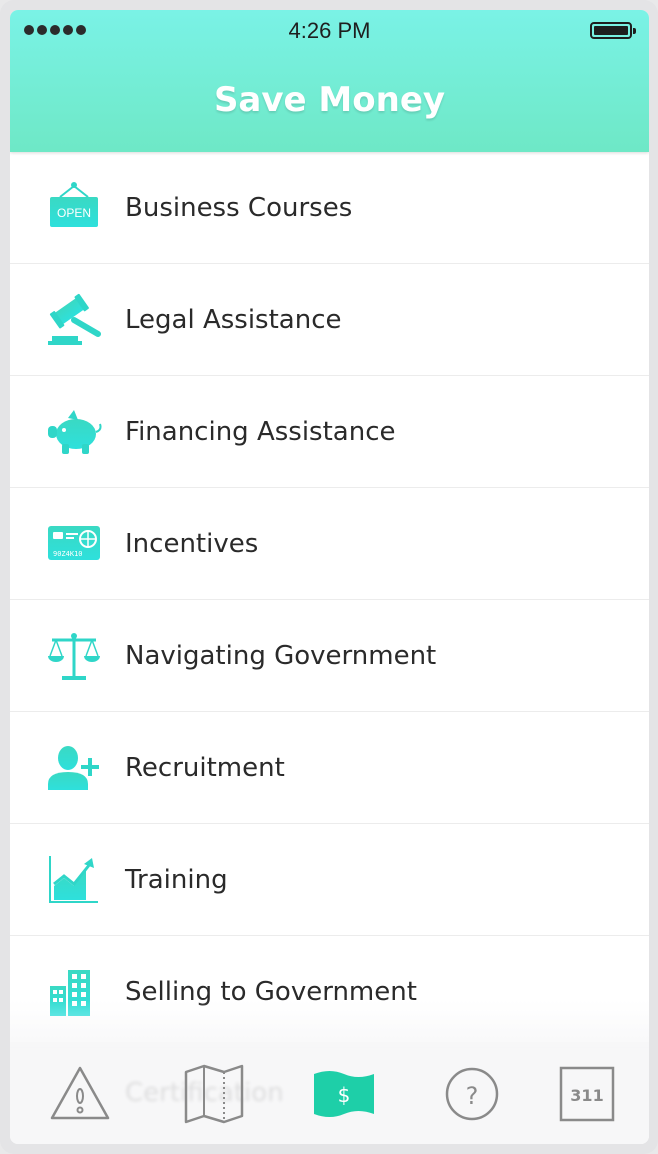  What do you see at coordinates (233, 320) in the screenshot?
I see `menu-item-label: Legal Assistance` at bounding box center [233, 320].